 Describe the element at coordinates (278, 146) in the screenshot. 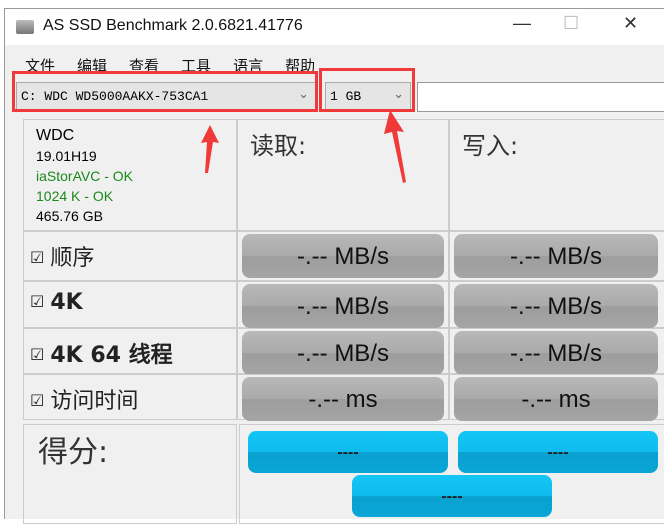

I see `read-header: 读取:` at that location.